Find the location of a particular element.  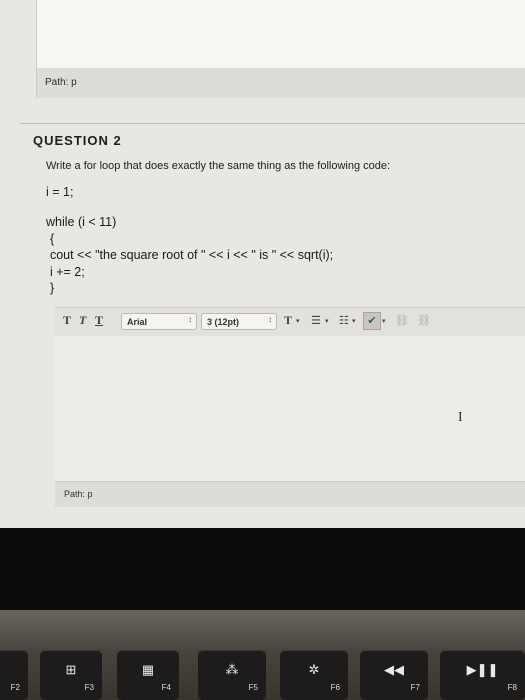

path-bar: Path: p is located at coordinates (290, 494).